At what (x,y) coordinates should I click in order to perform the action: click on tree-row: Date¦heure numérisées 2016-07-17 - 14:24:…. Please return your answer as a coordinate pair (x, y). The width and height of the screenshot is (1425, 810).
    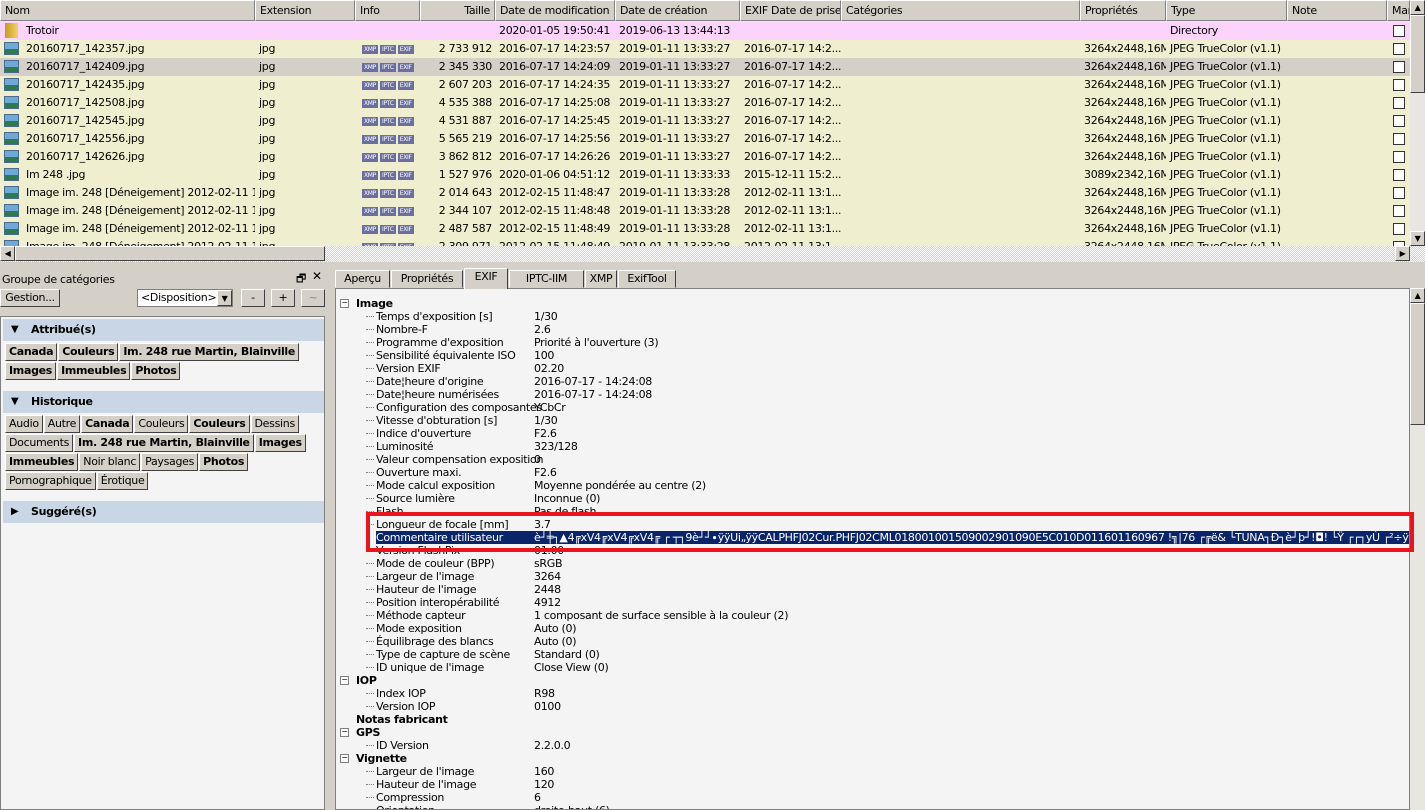
    Looking at the image, I should click on (872, 394).